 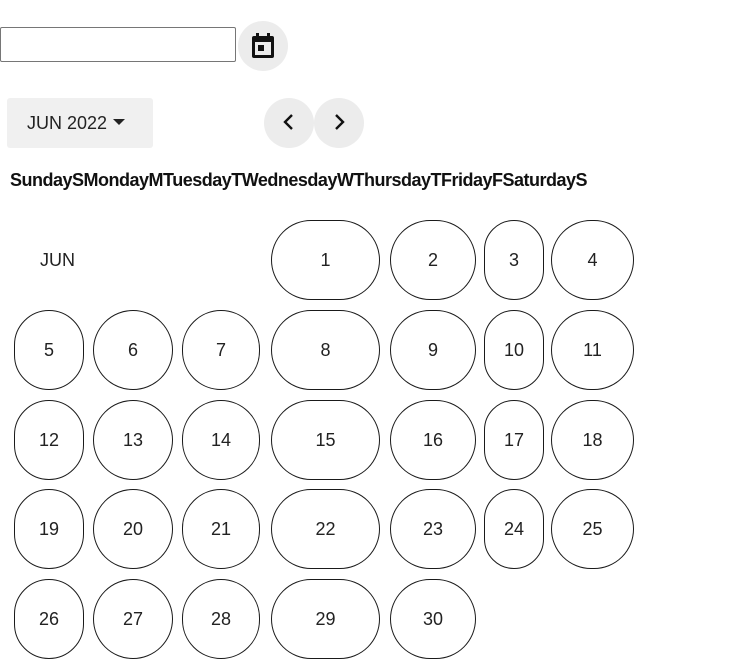 I want to click on day-cell: 5, so click(x=49, y=350).